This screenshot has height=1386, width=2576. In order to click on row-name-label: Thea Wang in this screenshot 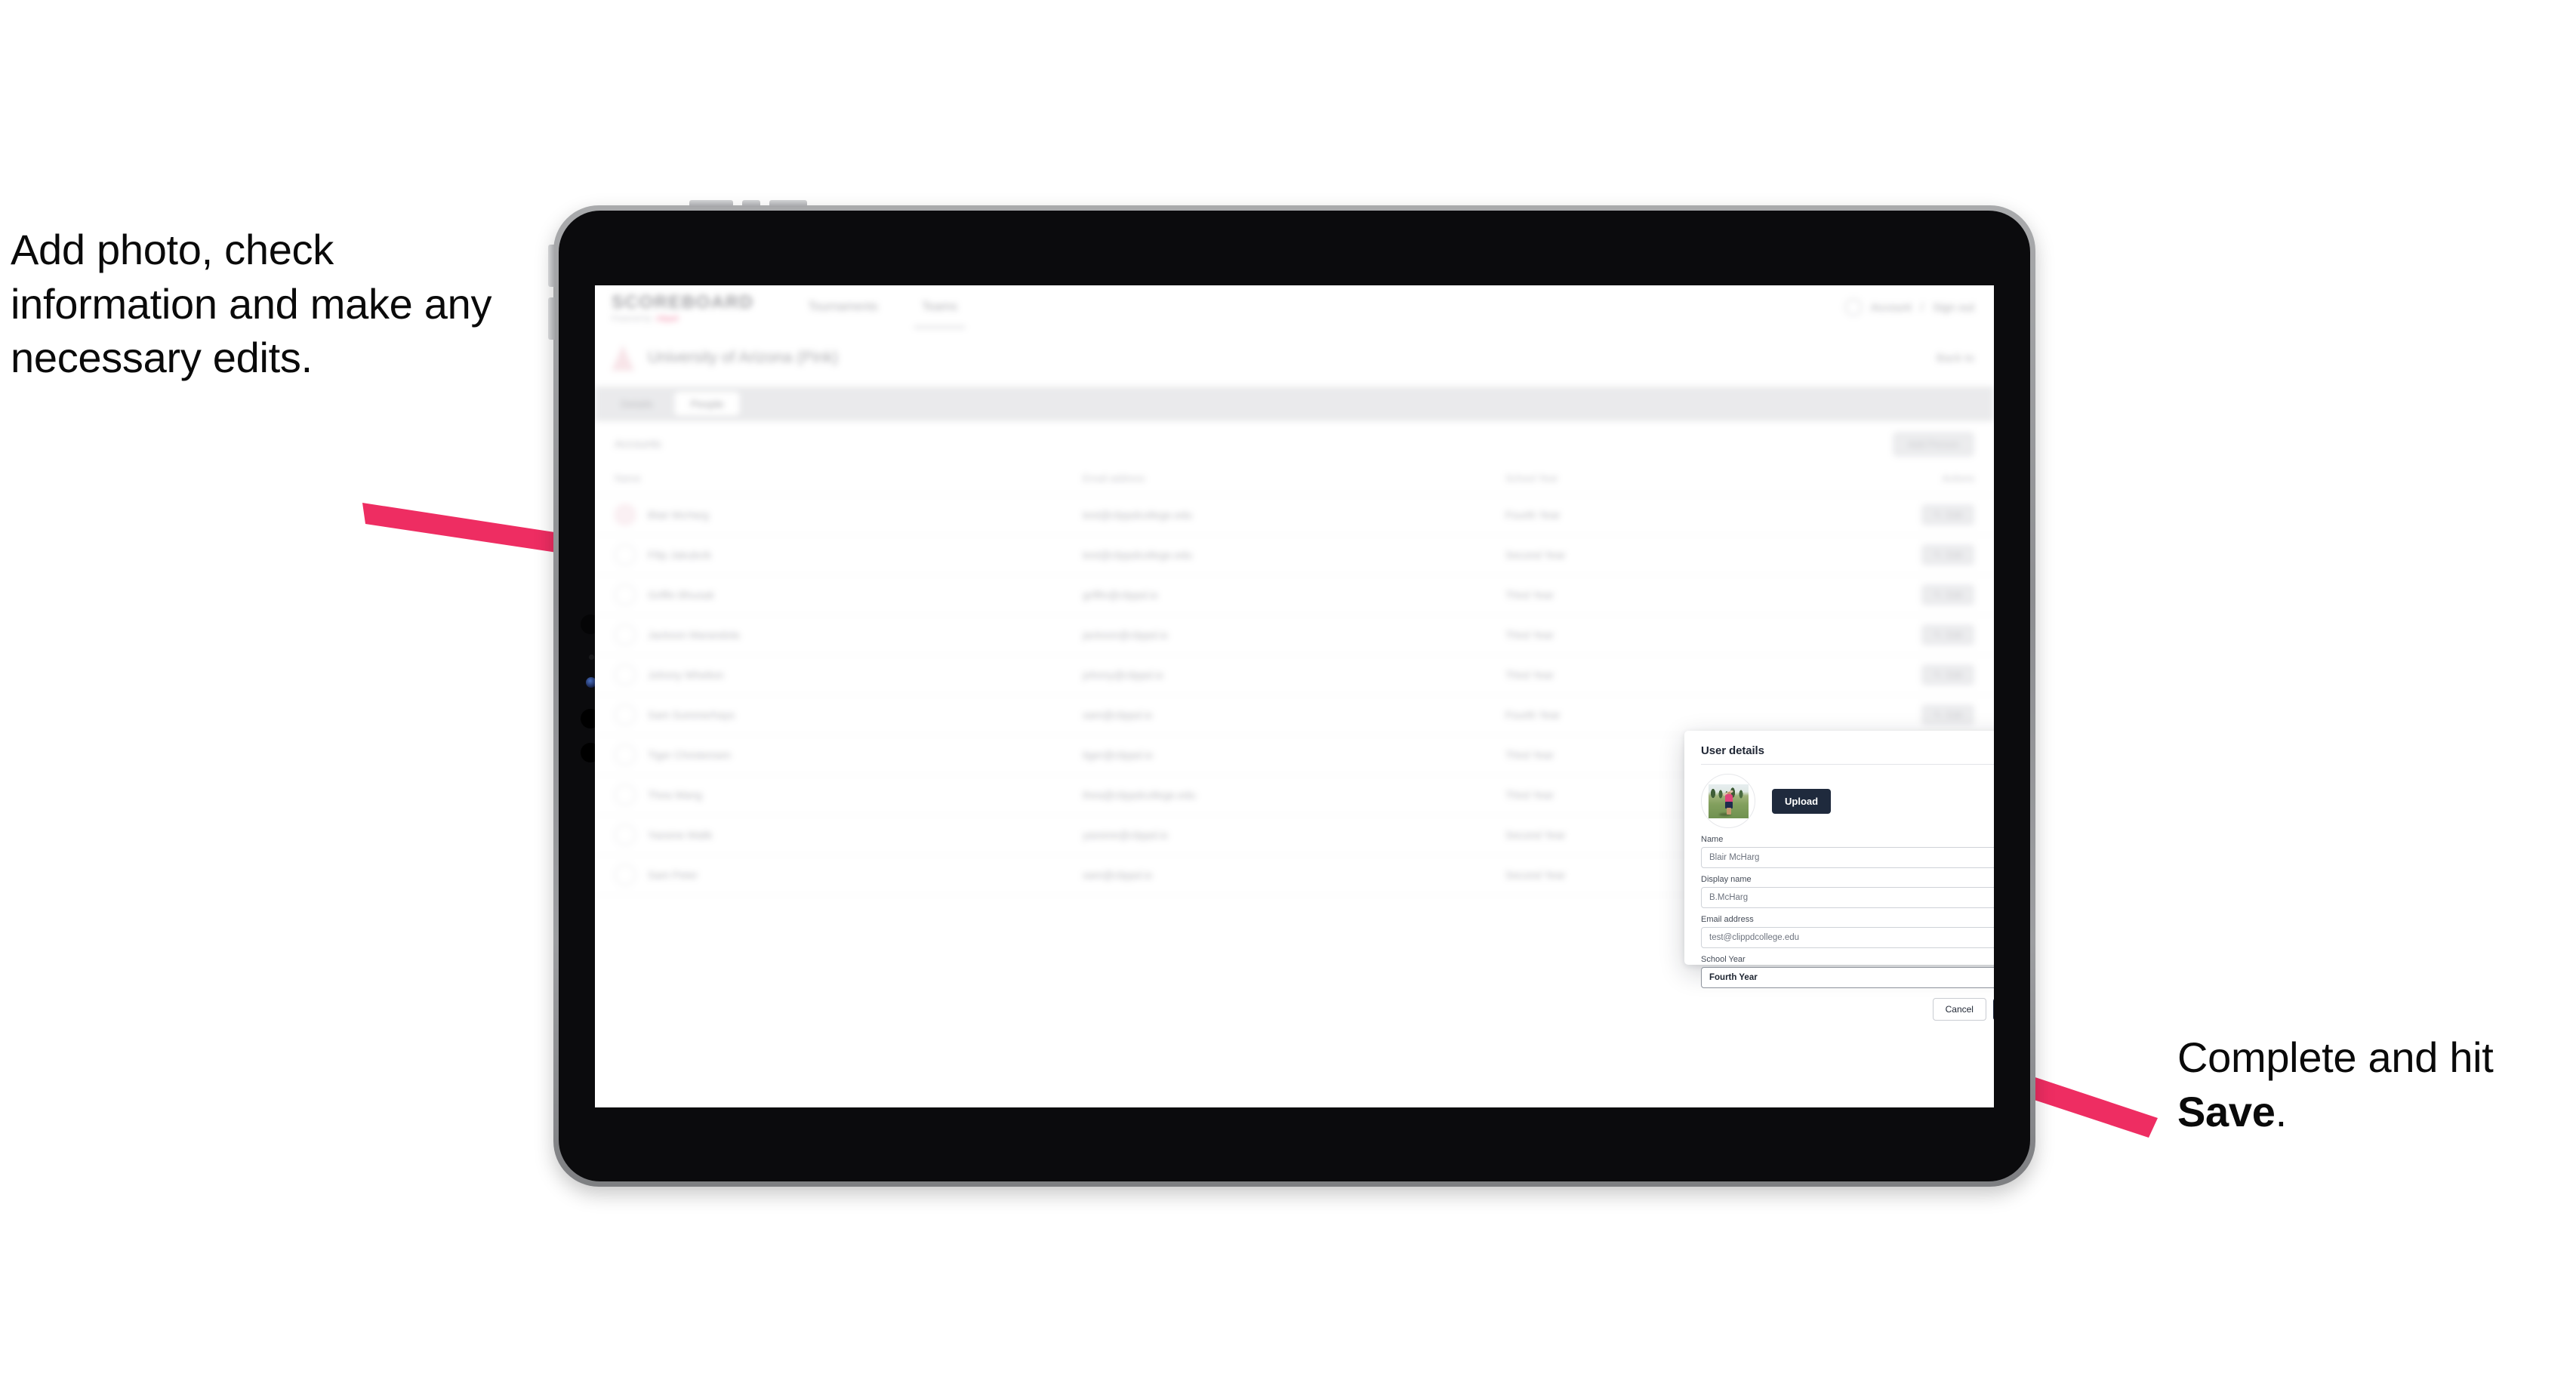, I will do `click(675, 795)`.